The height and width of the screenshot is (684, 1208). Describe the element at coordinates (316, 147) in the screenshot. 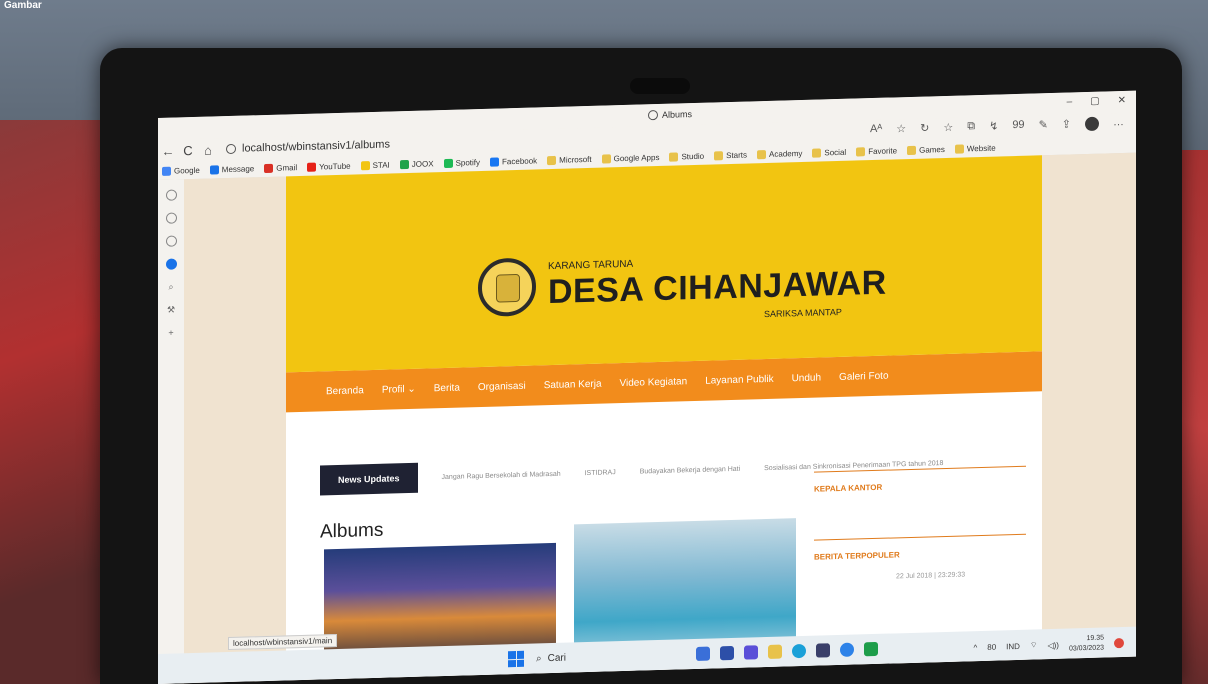

I see `url-text: localhost/wbinstansiv1/albums` at that location.